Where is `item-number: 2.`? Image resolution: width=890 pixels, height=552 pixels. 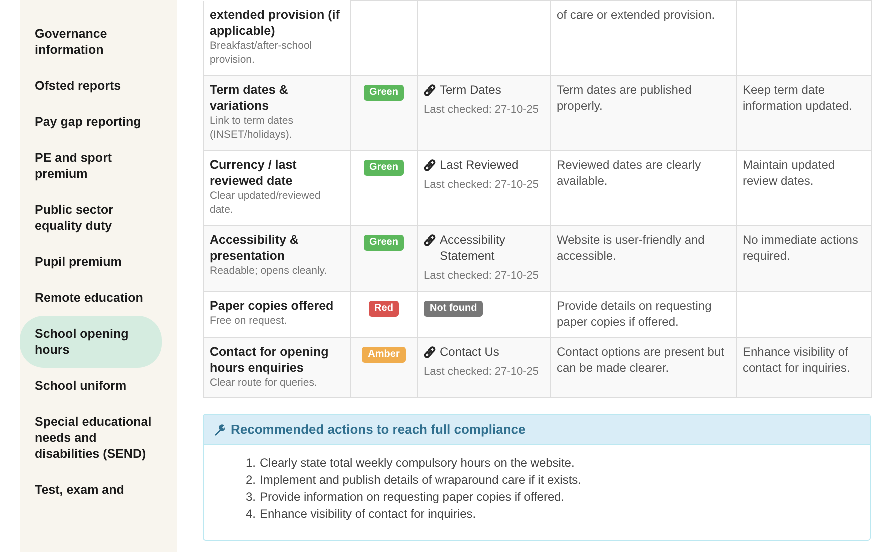 item-number: 2. is located at coordinates (251, 480).